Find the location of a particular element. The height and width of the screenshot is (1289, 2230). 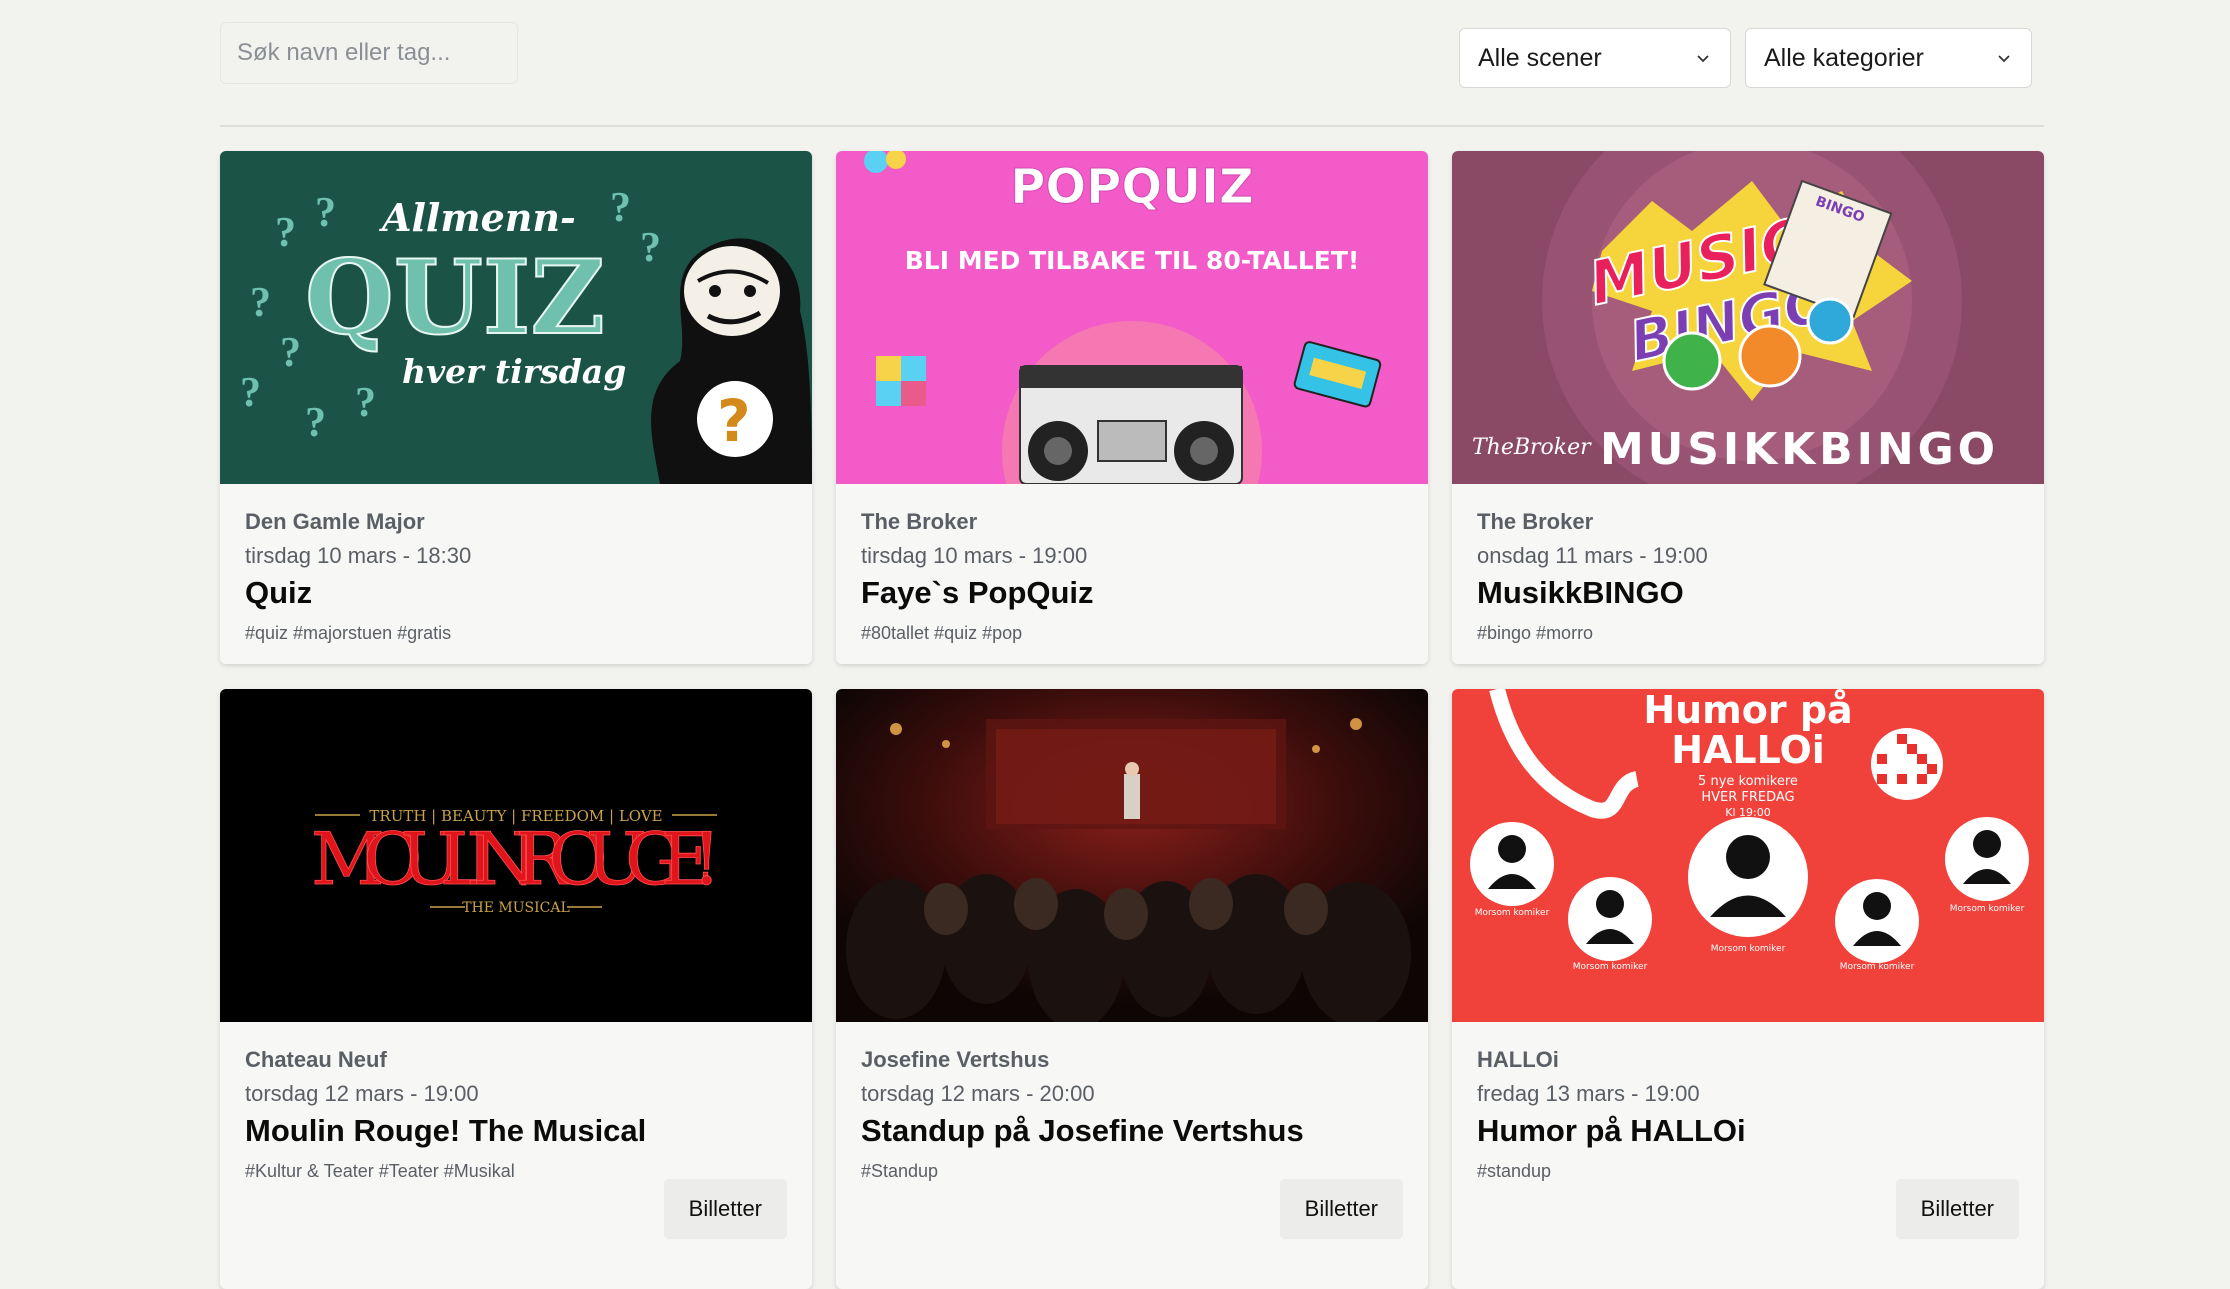

event-venue: HALLOi is located at coordinates (1518, 1059).